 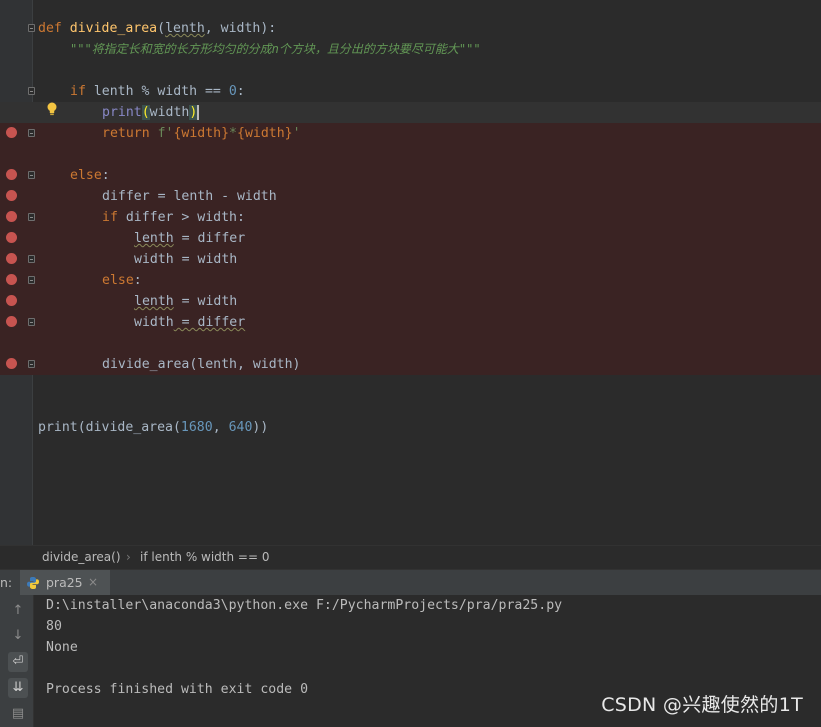 What do you see at coordinates (702, 705) in the screenshot?
I see `watermark: CSDN @兴趣使然的1T` at bounding box center [702, 705].